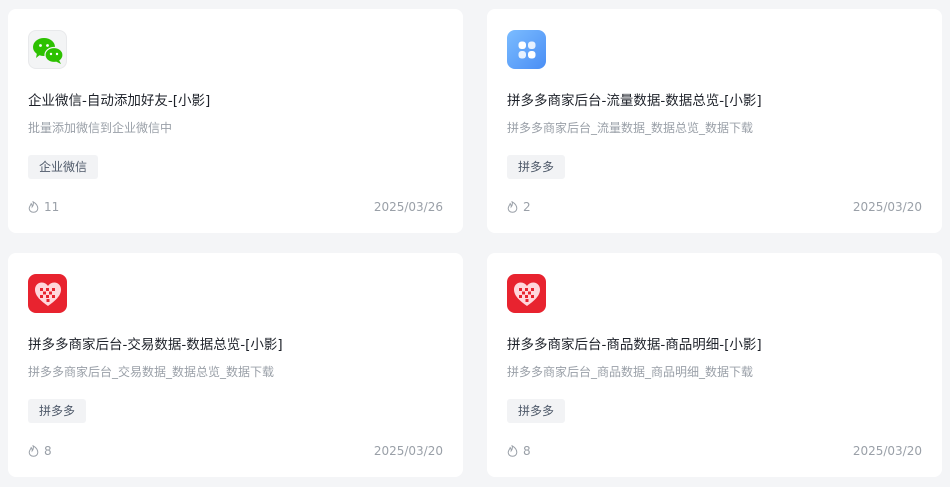 This screenshot has width=950, height=487. I want to click on hot-count: 11, so click(43, 207).